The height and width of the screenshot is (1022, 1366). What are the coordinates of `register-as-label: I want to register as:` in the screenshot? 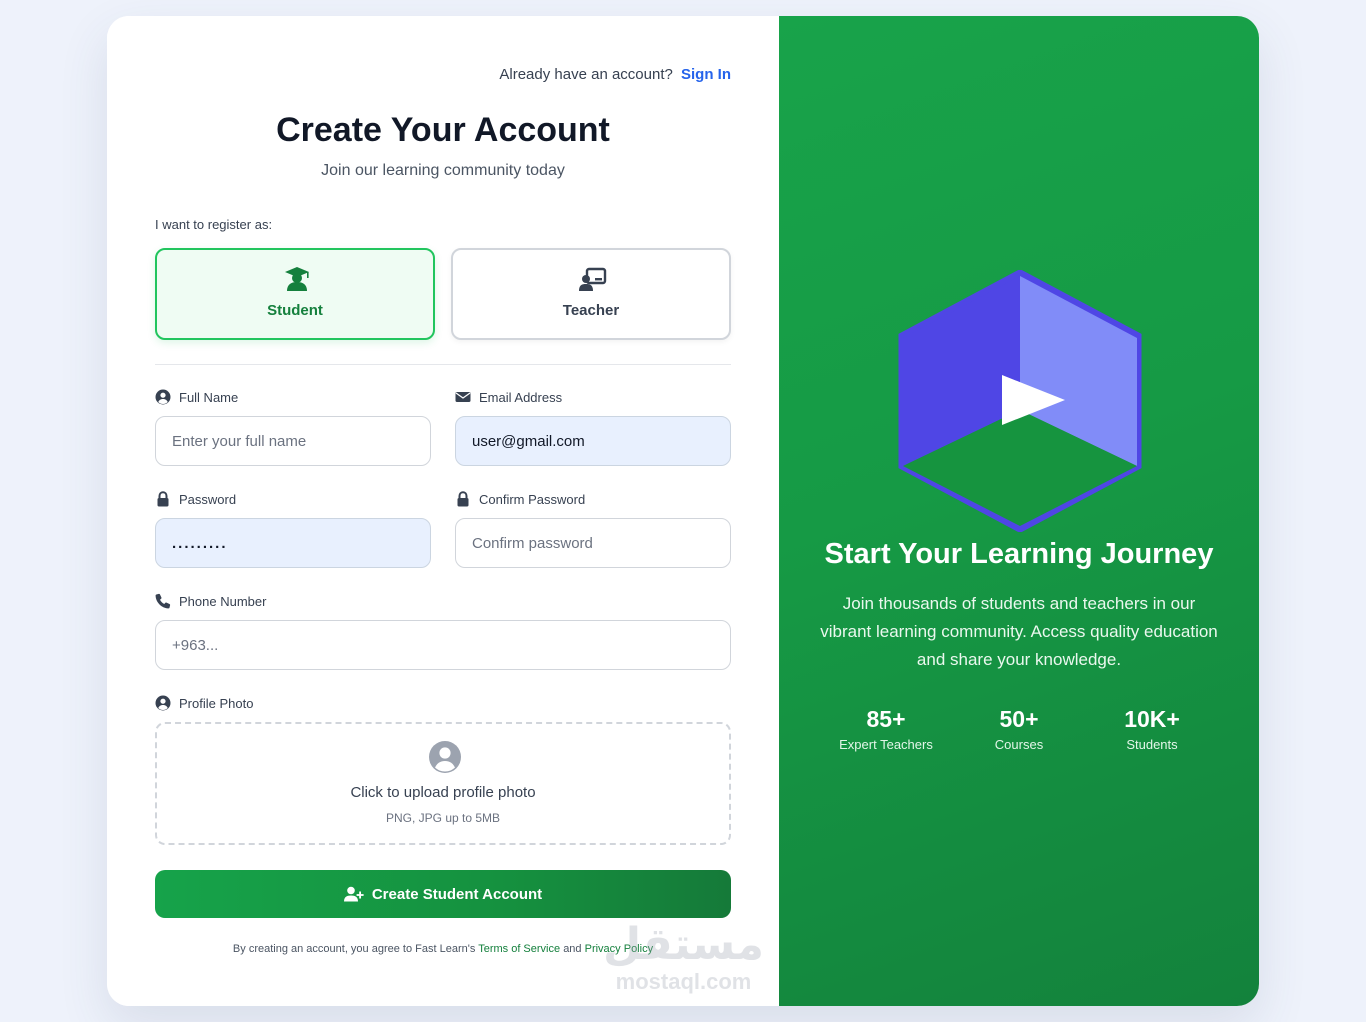 It's located at (214, 224).